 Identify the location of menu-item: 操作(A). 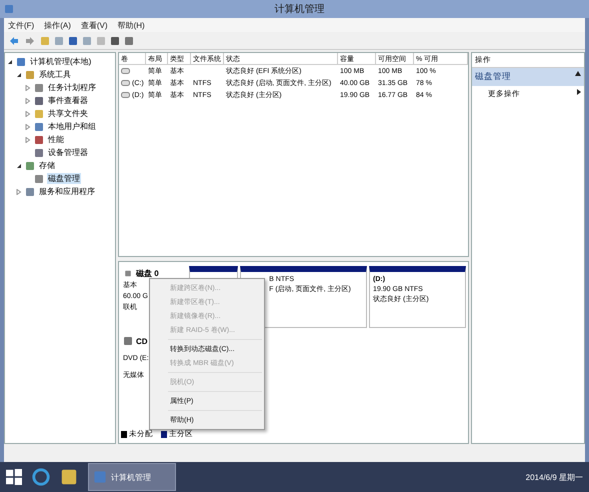
(57, 25).